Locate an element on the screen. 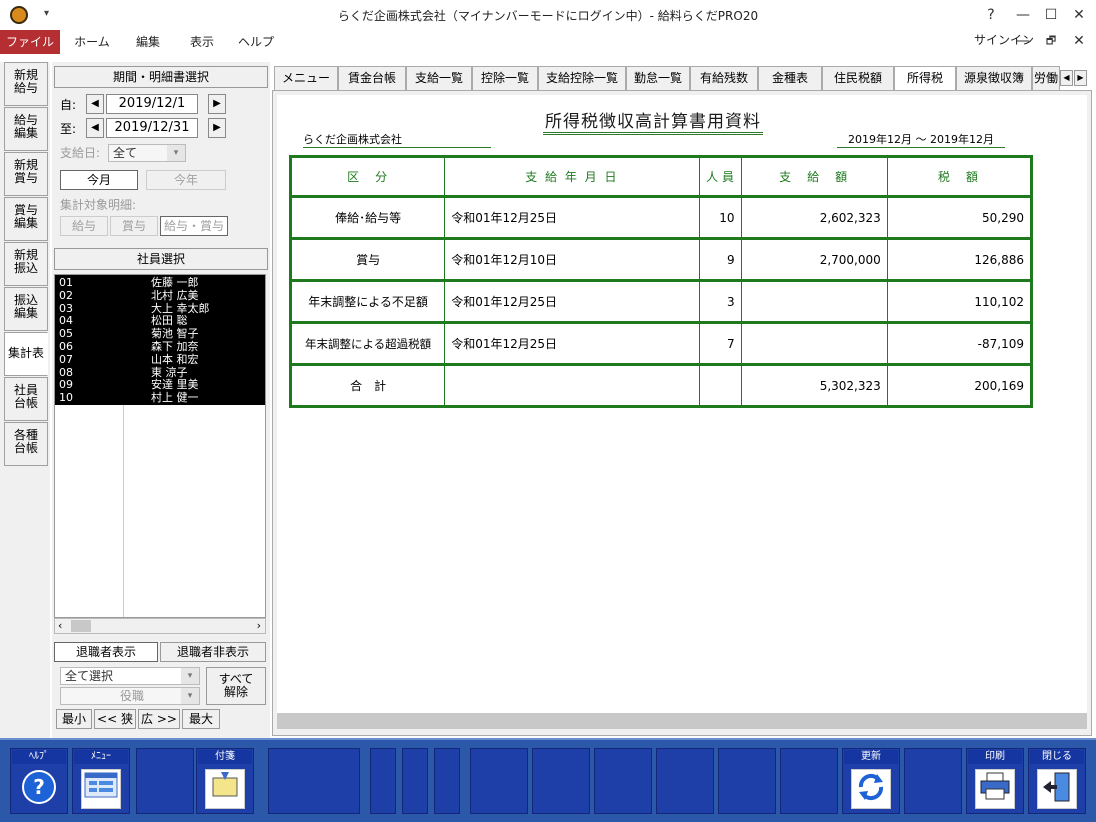 The width and height of the screenshot is (1096, 822). scroll-thumb is located at coordinates (81, 626).